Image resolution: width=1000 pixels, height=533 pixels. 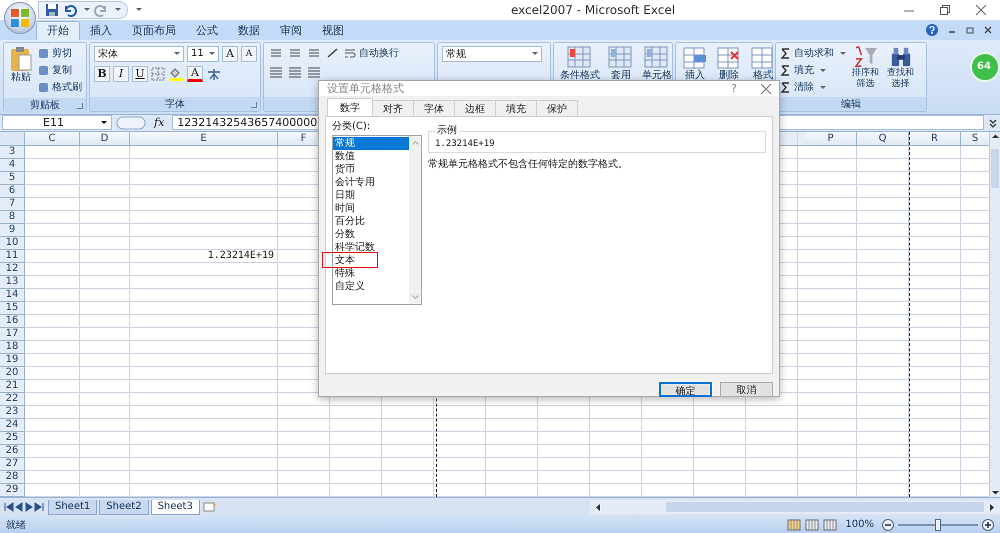 What do you see at coordinates (12, 191) in the screenshot?
I see `row-header: 6` at bounding box center [12, 191].